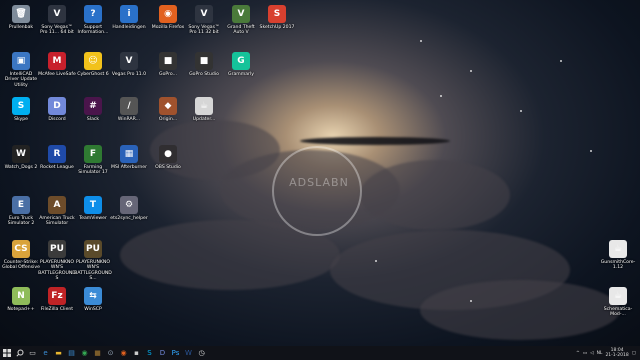 Image resolution: width=640 pixels, height=360 pixels. I want to click on desktop-shortcut: R Rocket League, so click(57, 157).